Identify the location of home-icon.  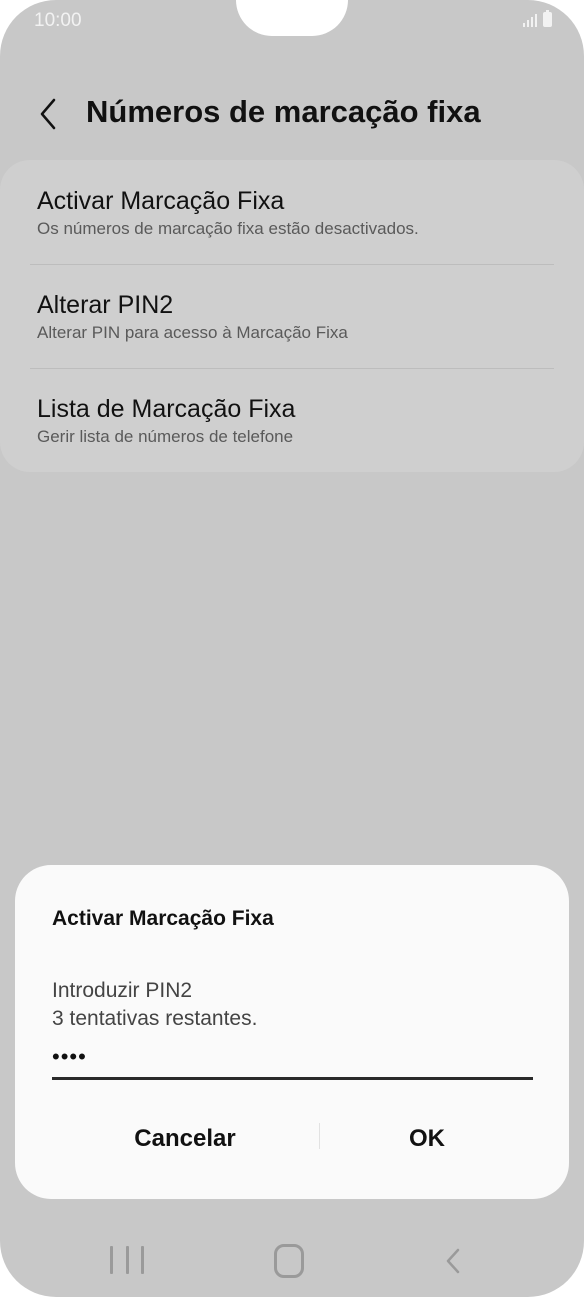
(289, 1261).